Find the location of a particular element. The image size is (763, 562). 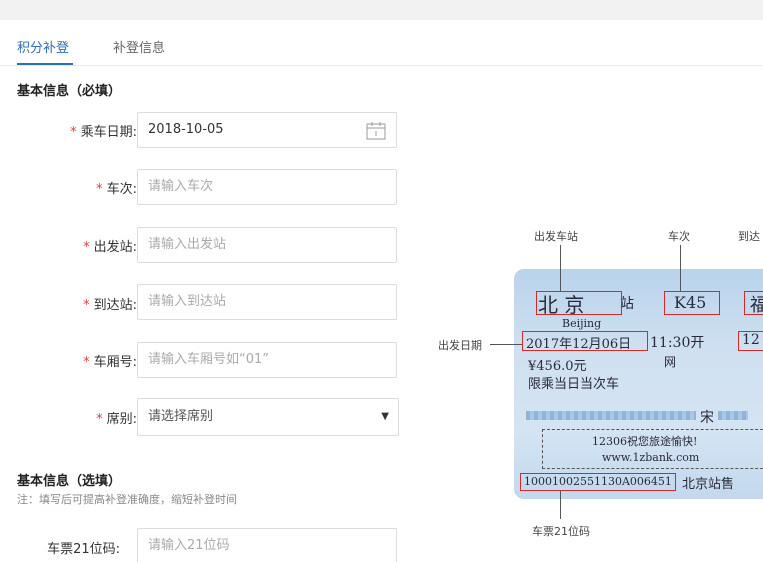

highlight-arrive-station is located at coordinates (753, 303).